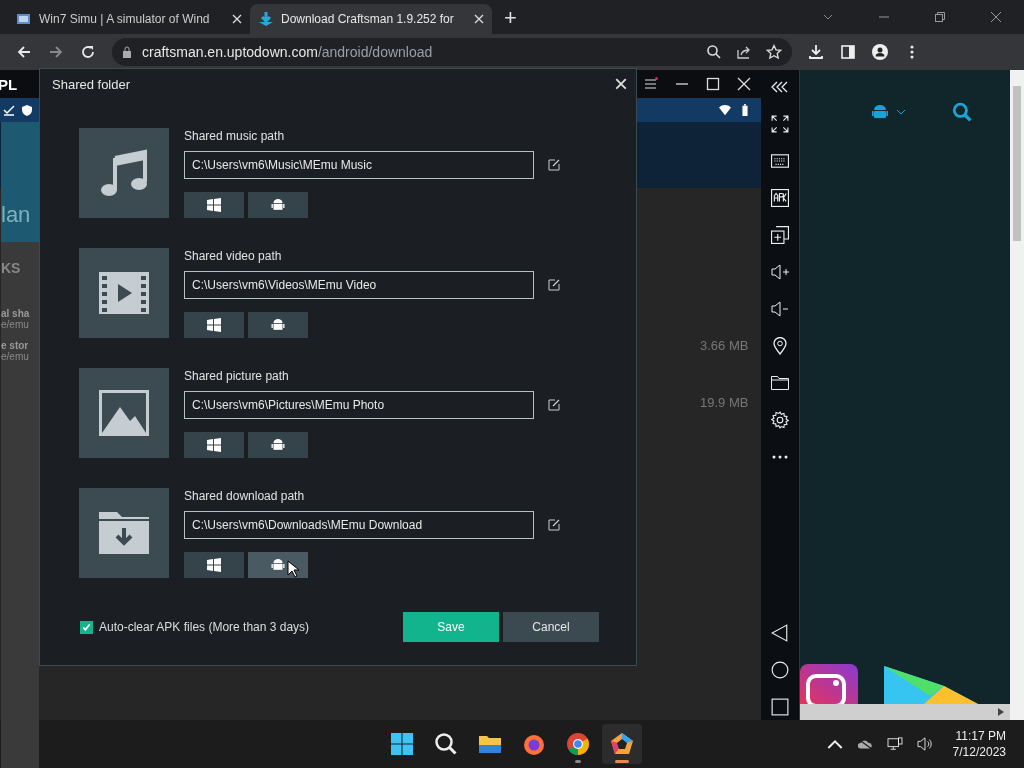 This screenshot has width=1024, height=768. Describe the element at coordinates (204, 627) in the screenshot. I see `checkbox-label: Auto-clear APK files (More than 3 days)` at that location.